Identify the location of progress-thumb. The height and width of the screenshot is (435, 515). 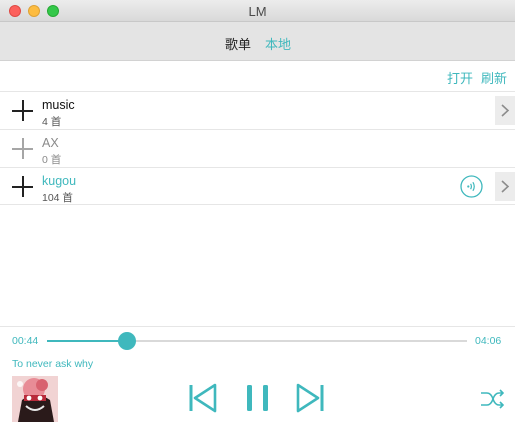
(126, 341).